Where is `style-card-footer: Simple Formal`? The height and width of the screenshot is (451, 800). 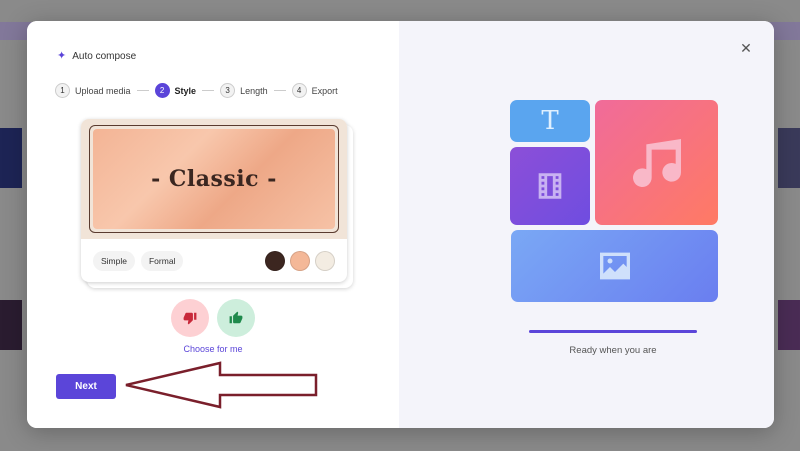
style-card-footer: Simple Formal is located at coordinates (214, 260).